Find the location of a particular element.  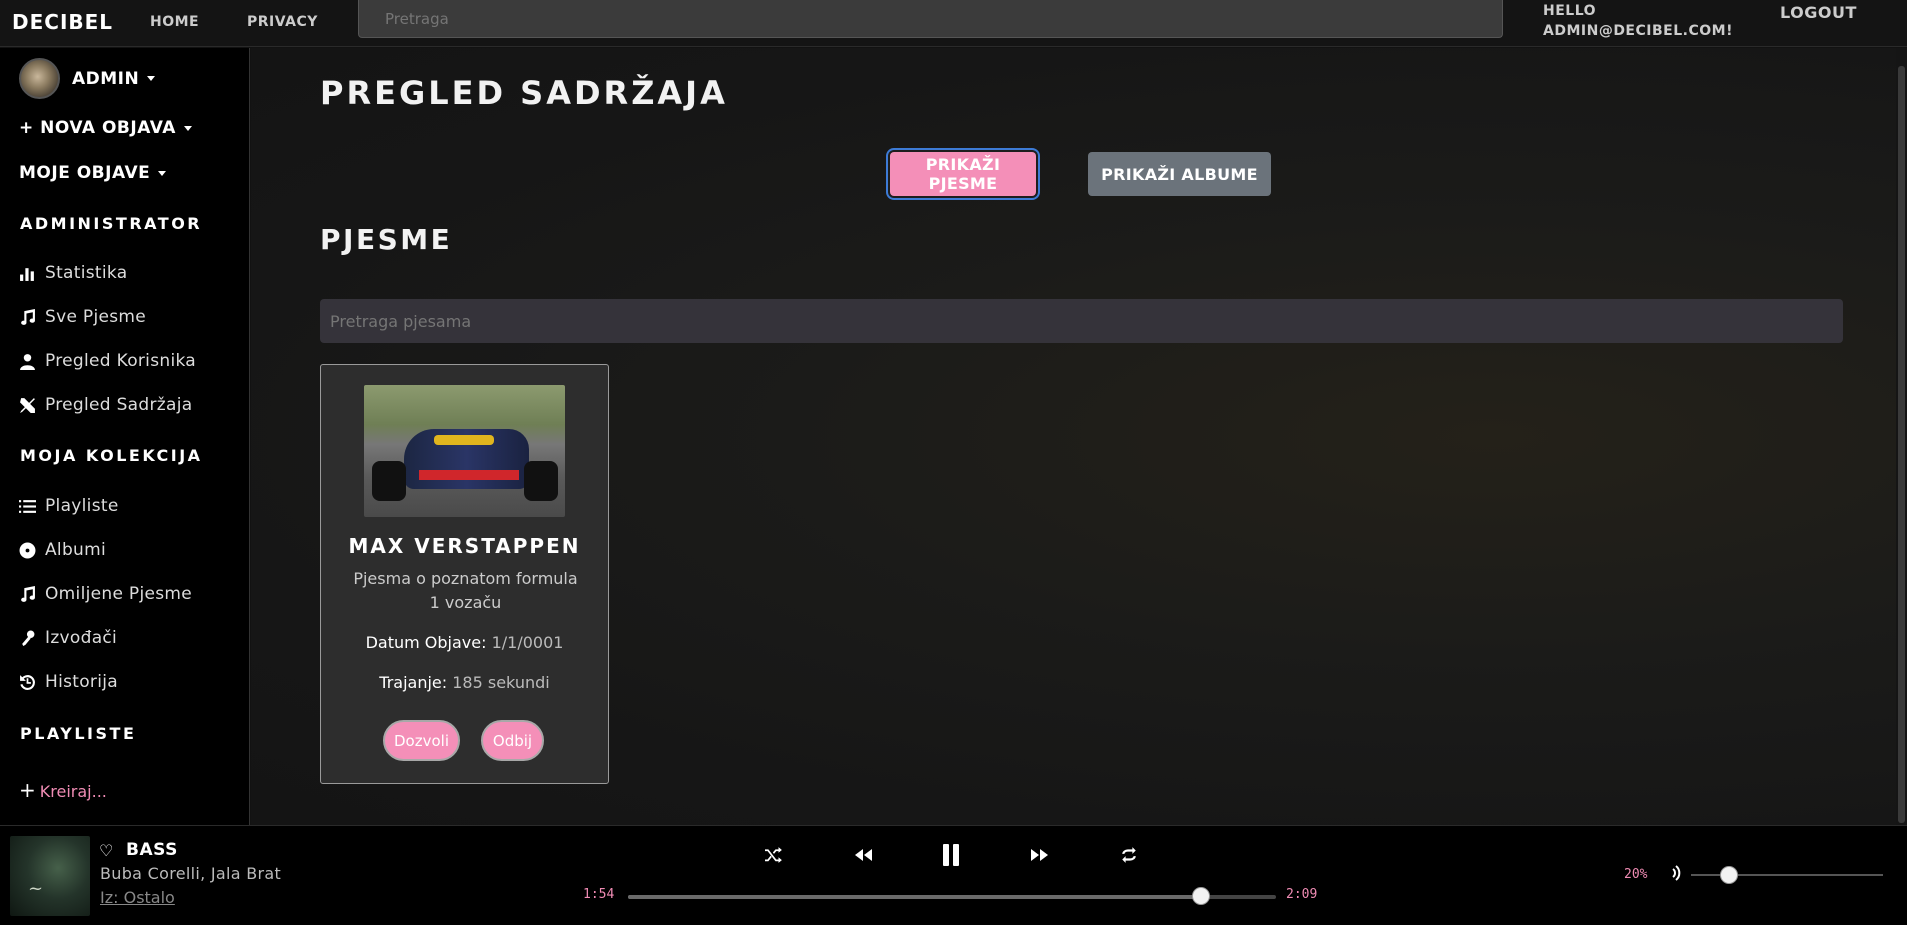

deny-button: Odbij is located at coordinates (512, 740).